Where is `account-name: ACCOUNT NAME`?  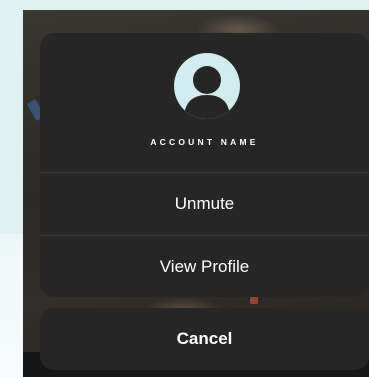 account-name: ACCOUNT NAME is located at coordinates (204, 142).